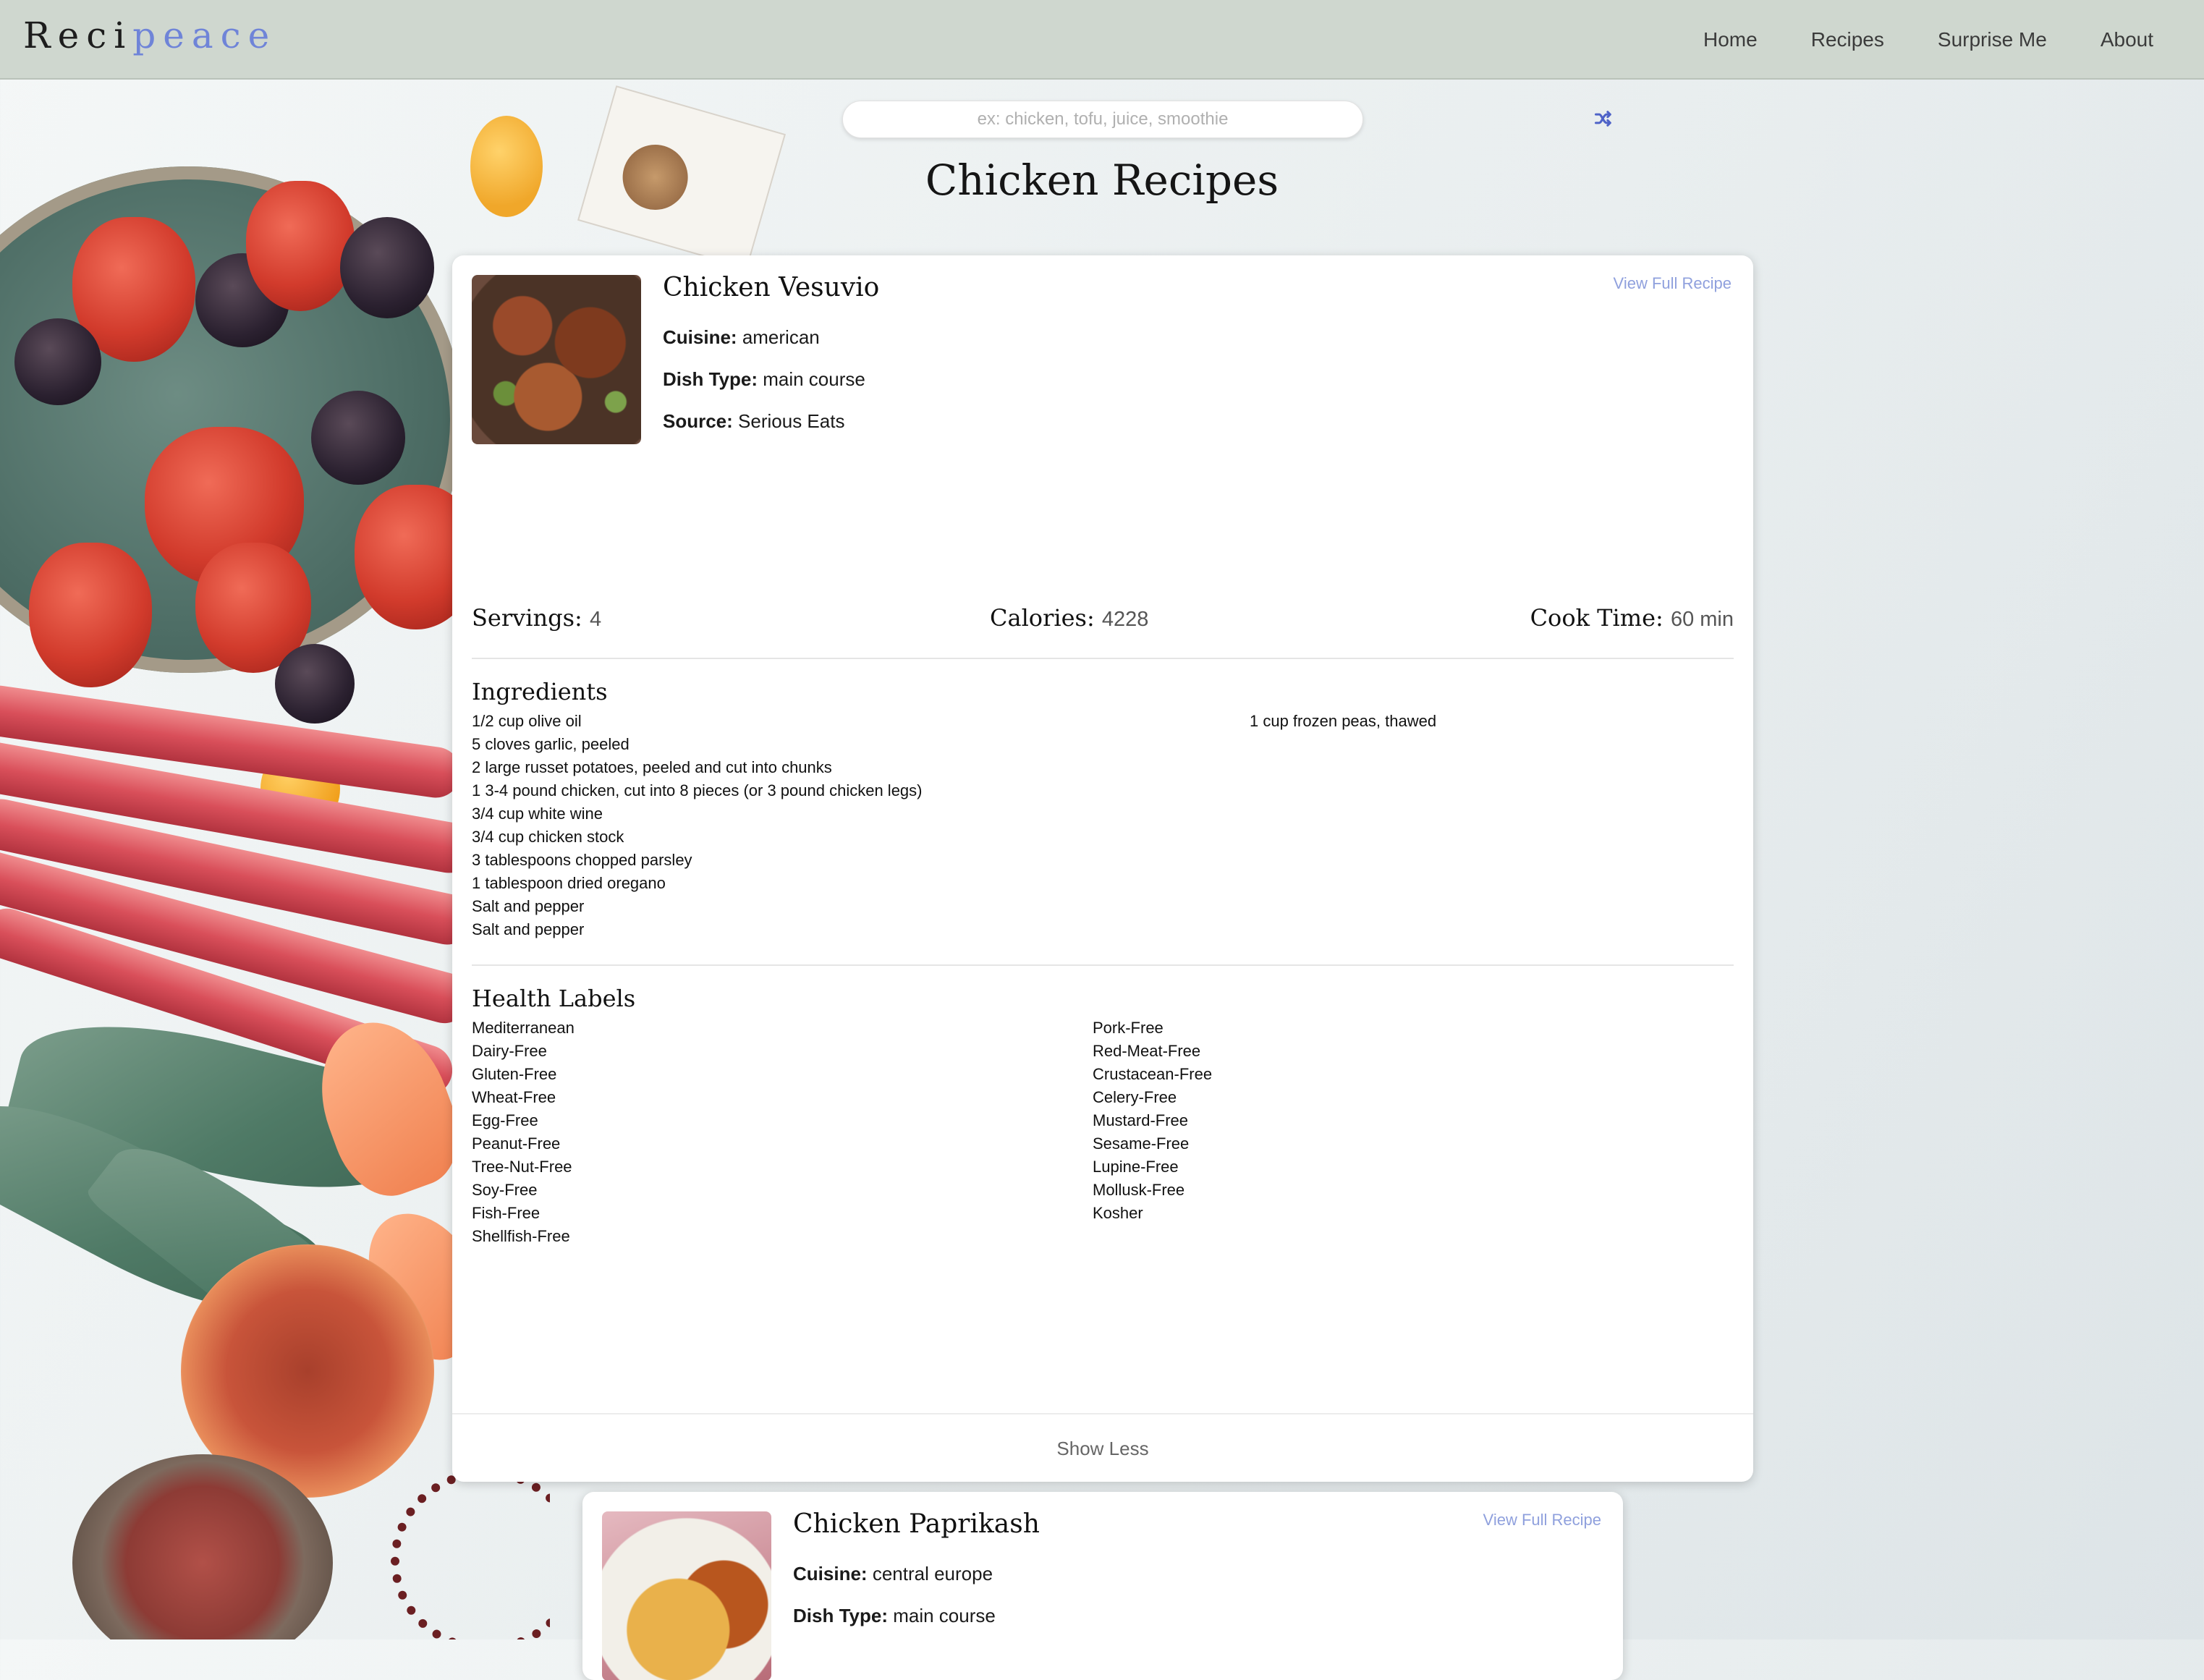 The width and height of the screenshot is (2204, 1680). I want to click on ingredient-item: 5 cloves garlic, peeled, so click(551, 744).